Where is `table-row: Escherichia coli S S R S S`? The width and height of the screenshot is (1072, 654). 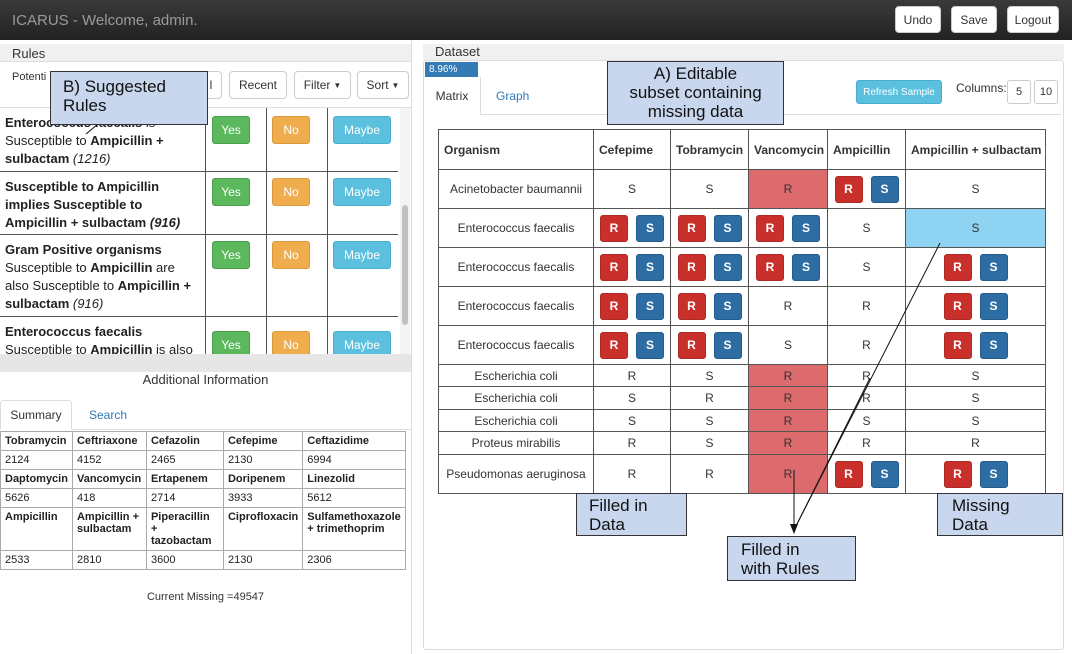
table-row: Escherichia coli S S R S S is located at coordinates (742, 420).